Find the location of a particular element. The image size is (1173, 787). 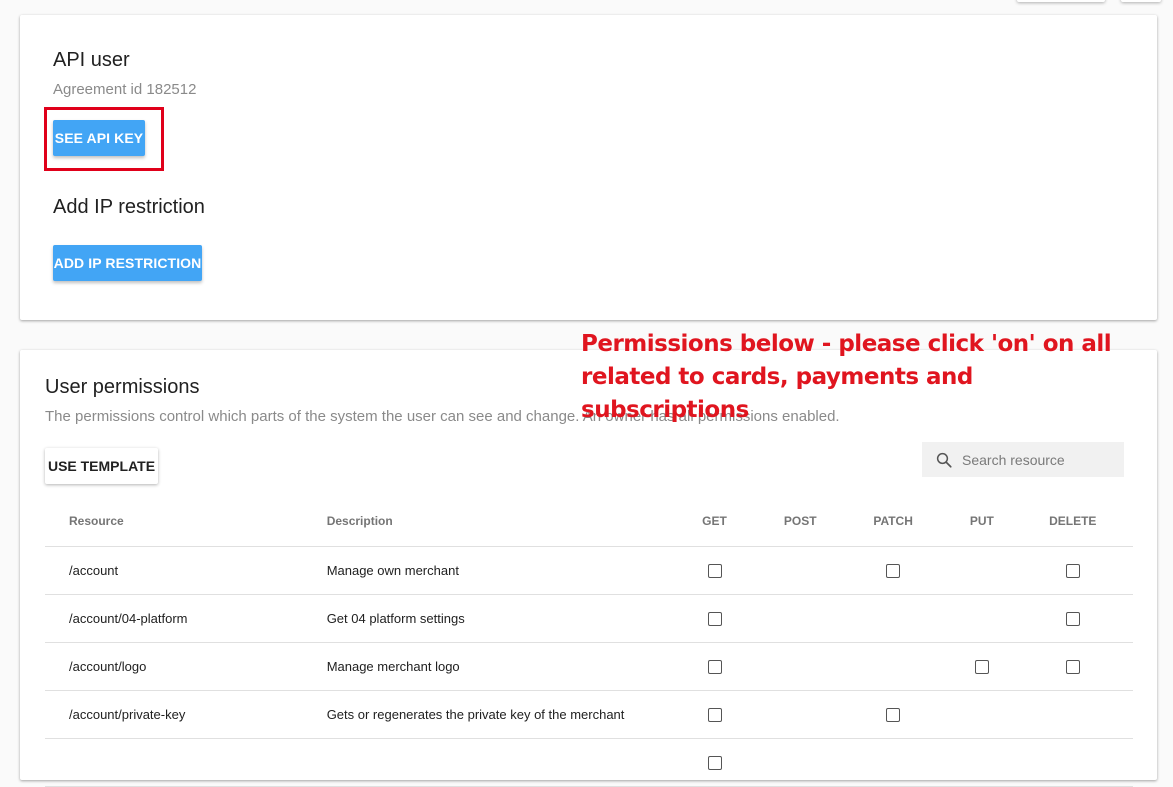

resource-cell: /account/logo is located at coordinates (186, 666).